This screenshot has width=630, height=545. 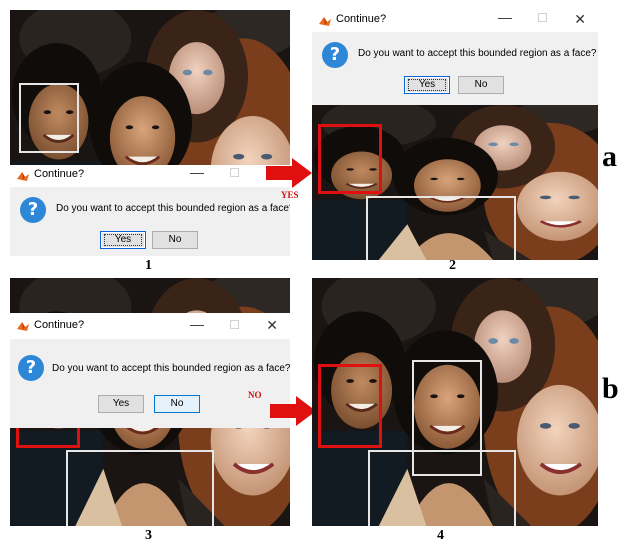 I want to click on yes-arrow-label: YES, so click(x=290, y=195).